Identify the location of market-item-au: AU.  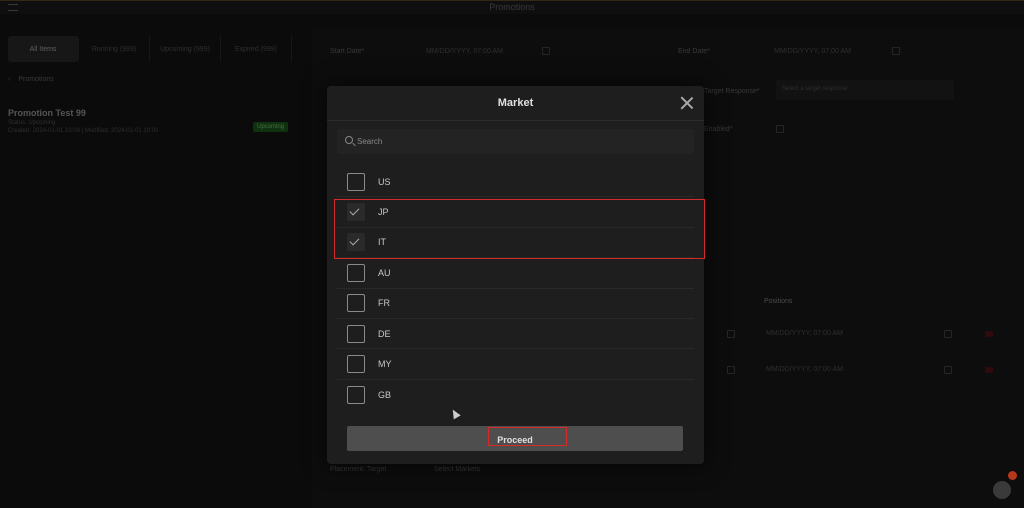
(515, 273).